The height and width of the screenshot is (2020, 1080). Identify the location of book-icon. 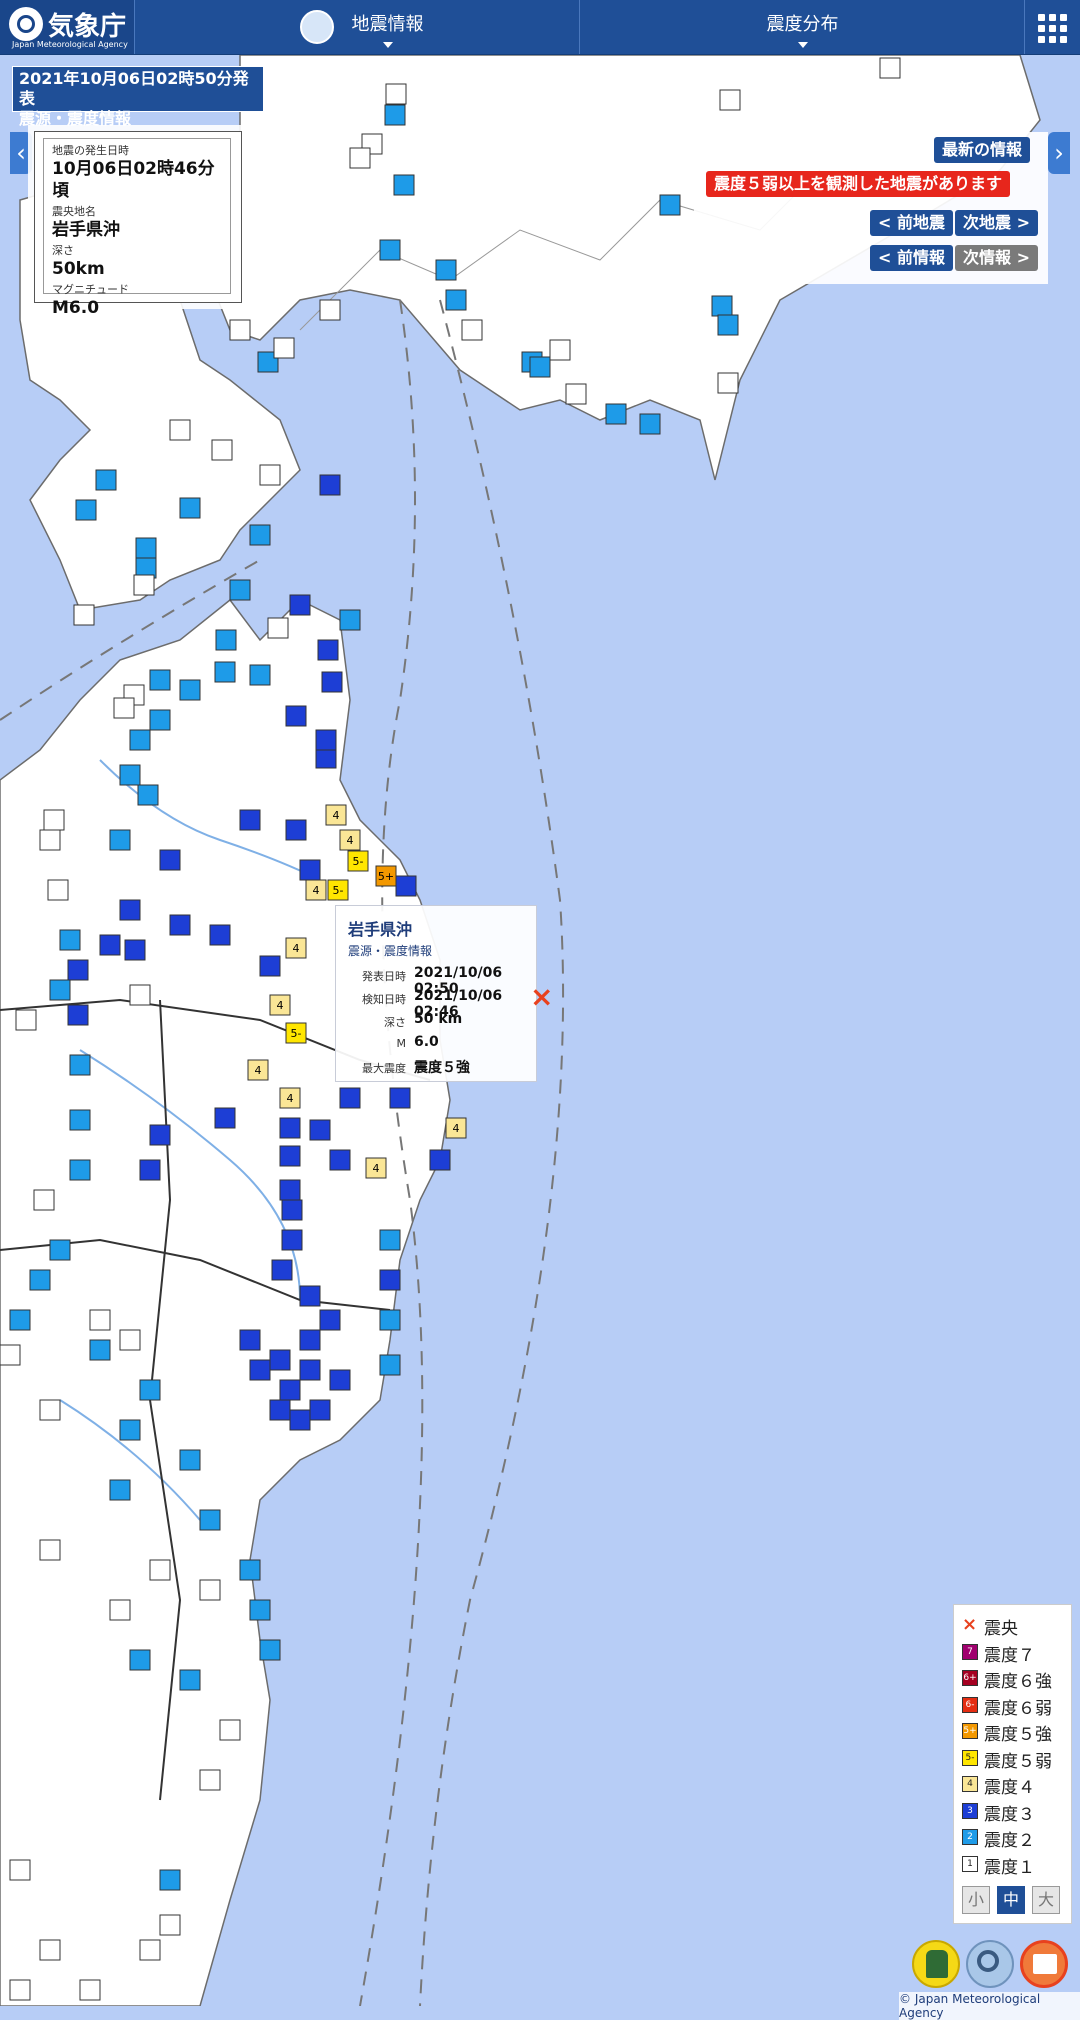
(1045, 1964).